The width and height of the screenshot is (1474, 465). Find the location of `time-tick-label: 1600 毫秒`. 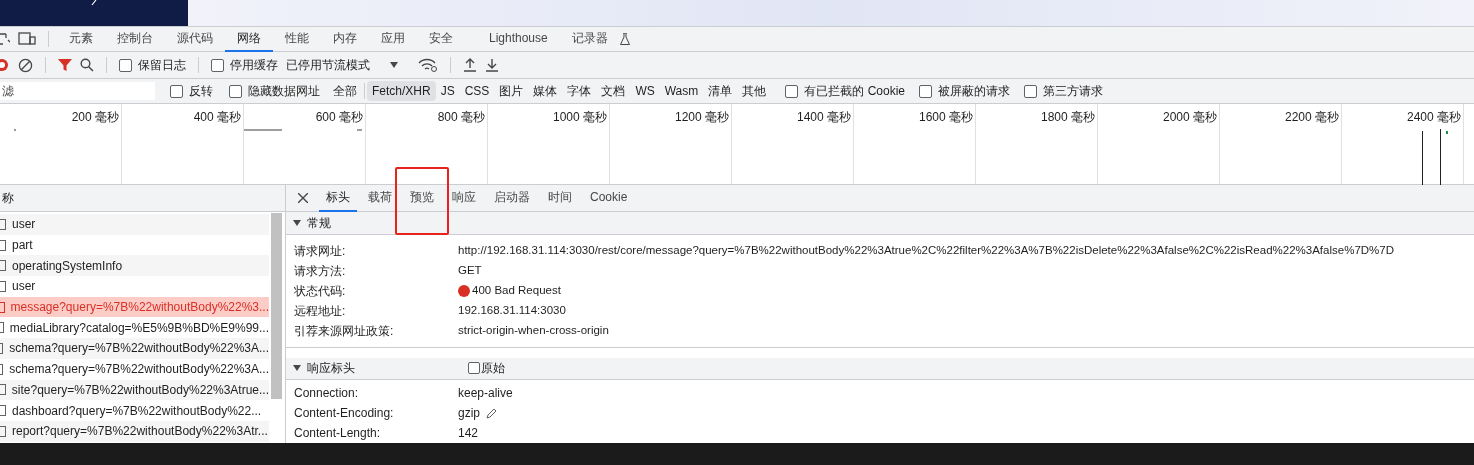

time-tick-label: 1600 毫秒 is located at coordinates (945, 116).